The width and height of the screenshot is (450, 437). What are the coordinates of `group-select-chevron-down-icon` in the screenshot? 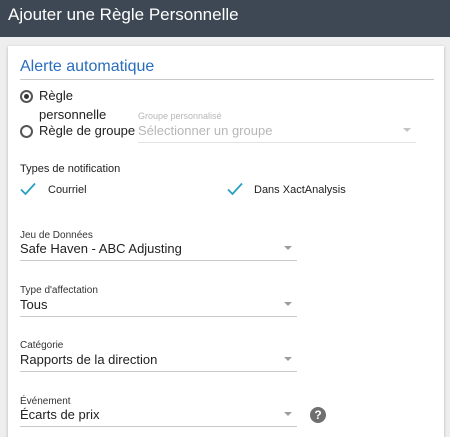 It's located at (407, 130).